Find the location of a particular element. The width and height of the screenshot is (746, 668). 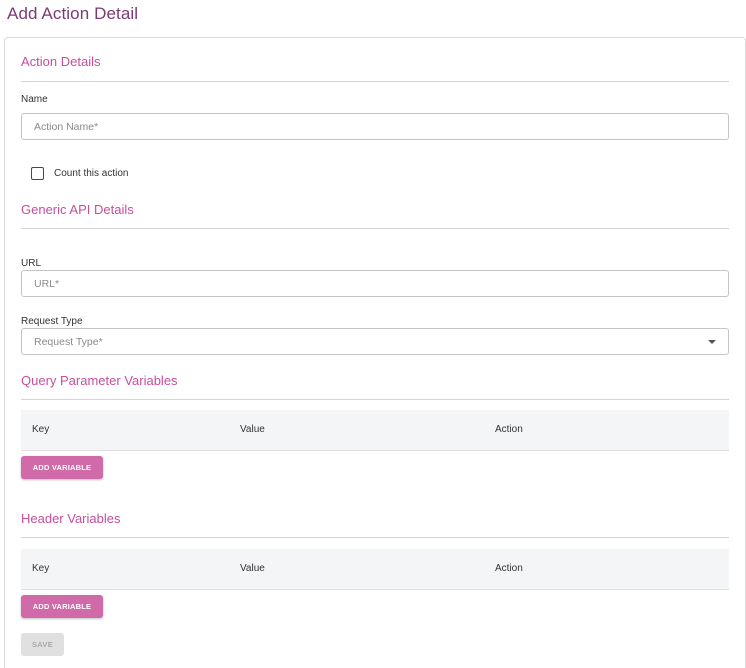

generic-api-title: Generic API Details is located at coordinates (77, 209).